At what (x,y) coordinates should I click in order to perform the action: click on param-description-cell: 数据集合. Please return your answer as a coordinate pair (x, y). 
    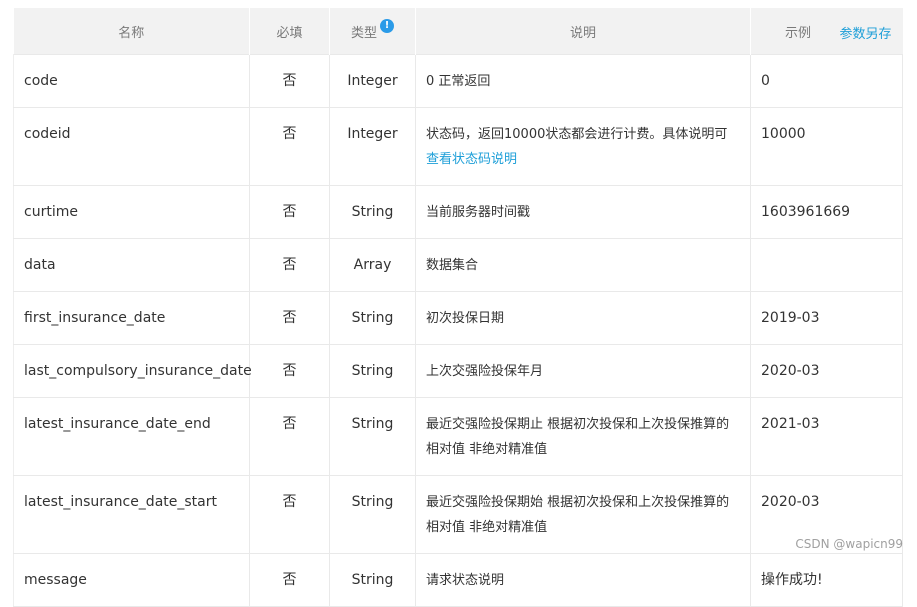
    Looking at the image, I should click on (583, 265).